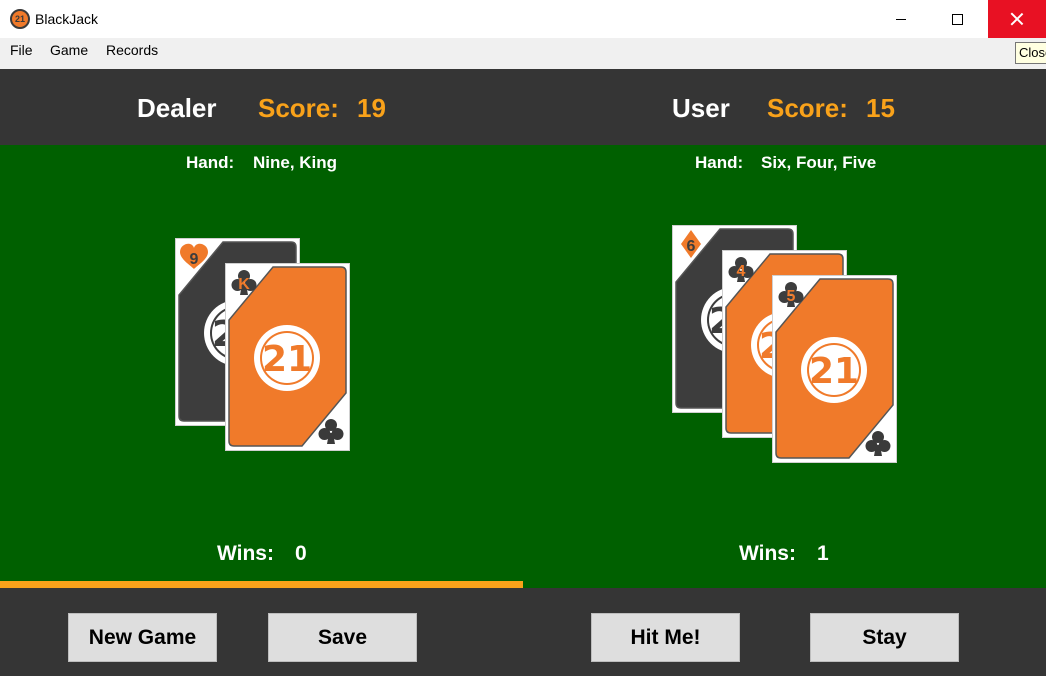 The height and width of the screenshot is (676, 1046). I want to click on score-header: Dealer Score: 19 User Score: 15, so click(523, 107).